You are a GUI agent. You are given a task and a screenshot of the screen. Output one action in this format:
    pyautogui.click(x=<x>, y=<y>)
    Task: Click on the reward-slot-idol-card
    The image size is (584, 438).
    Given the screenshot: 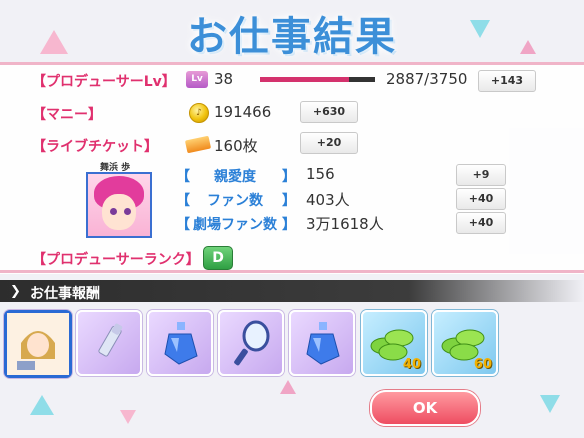 What is the action you would take?
    pyautogui.click(x=38, y=344)
    